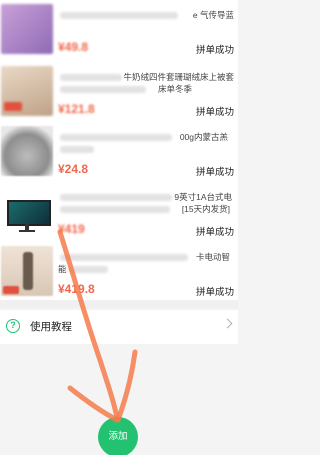 The image size is (320, 455). What do you see at coordinates (119, 327) in the screenshot?
I see `usage-tutorial-row: ? 使用教程` at bounding box center [119, 327].